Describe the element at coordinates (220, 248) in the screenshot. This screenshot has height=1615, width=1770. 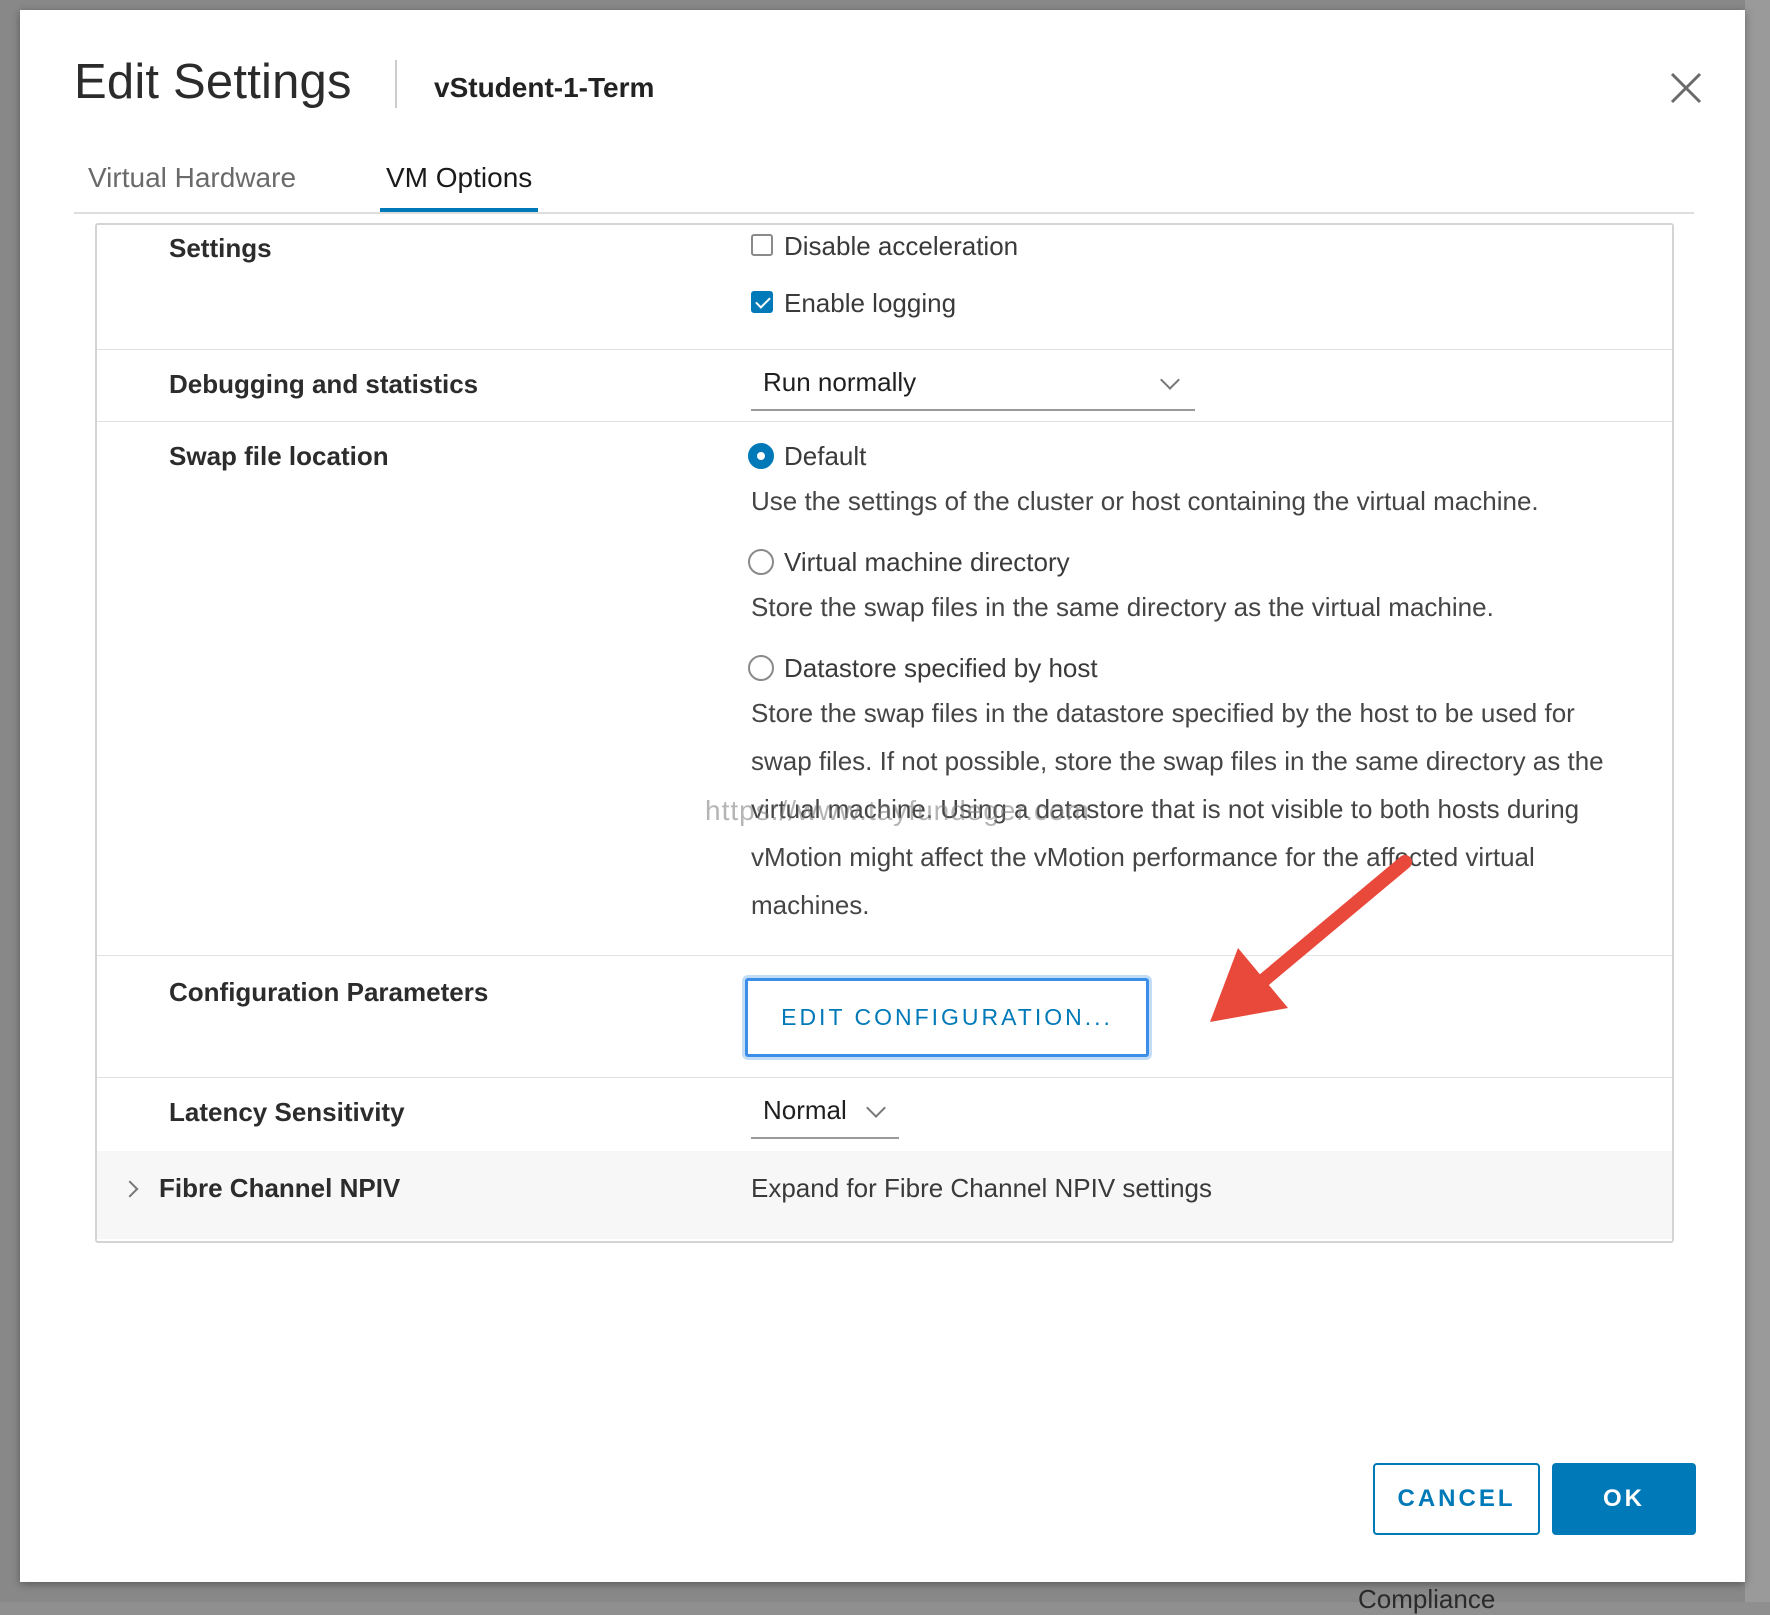
I see `settings-label: Settings` at that location.